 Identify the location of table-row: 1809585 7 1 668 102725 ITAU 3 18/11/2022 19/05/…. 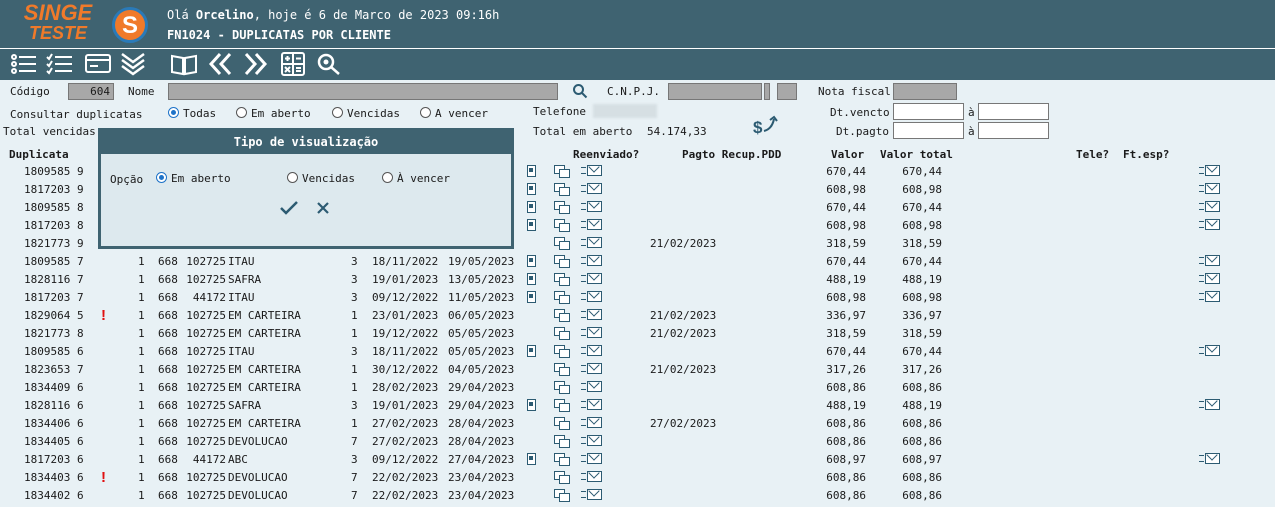
(637, 261).